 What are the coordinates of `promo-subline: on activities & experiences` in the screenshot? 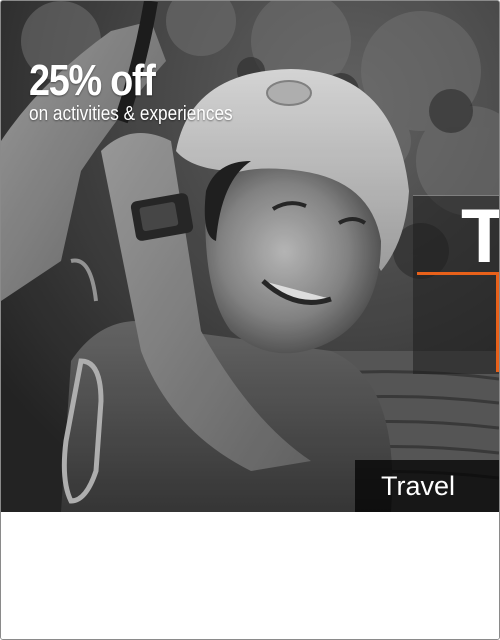 It's located at (131, 114).